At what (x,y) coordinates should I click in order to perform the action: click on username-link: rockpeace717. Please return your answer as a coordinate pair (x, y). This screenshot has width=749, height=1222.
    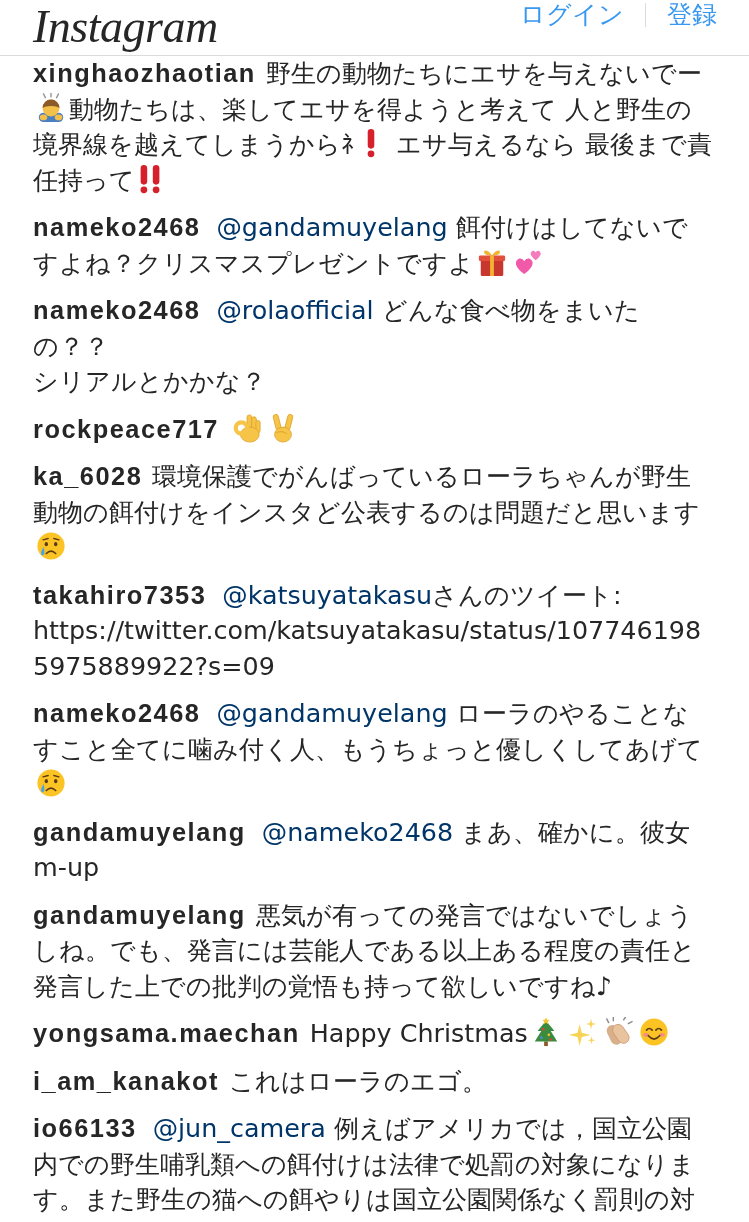
    Looking at the image, I should click on (126, 428).